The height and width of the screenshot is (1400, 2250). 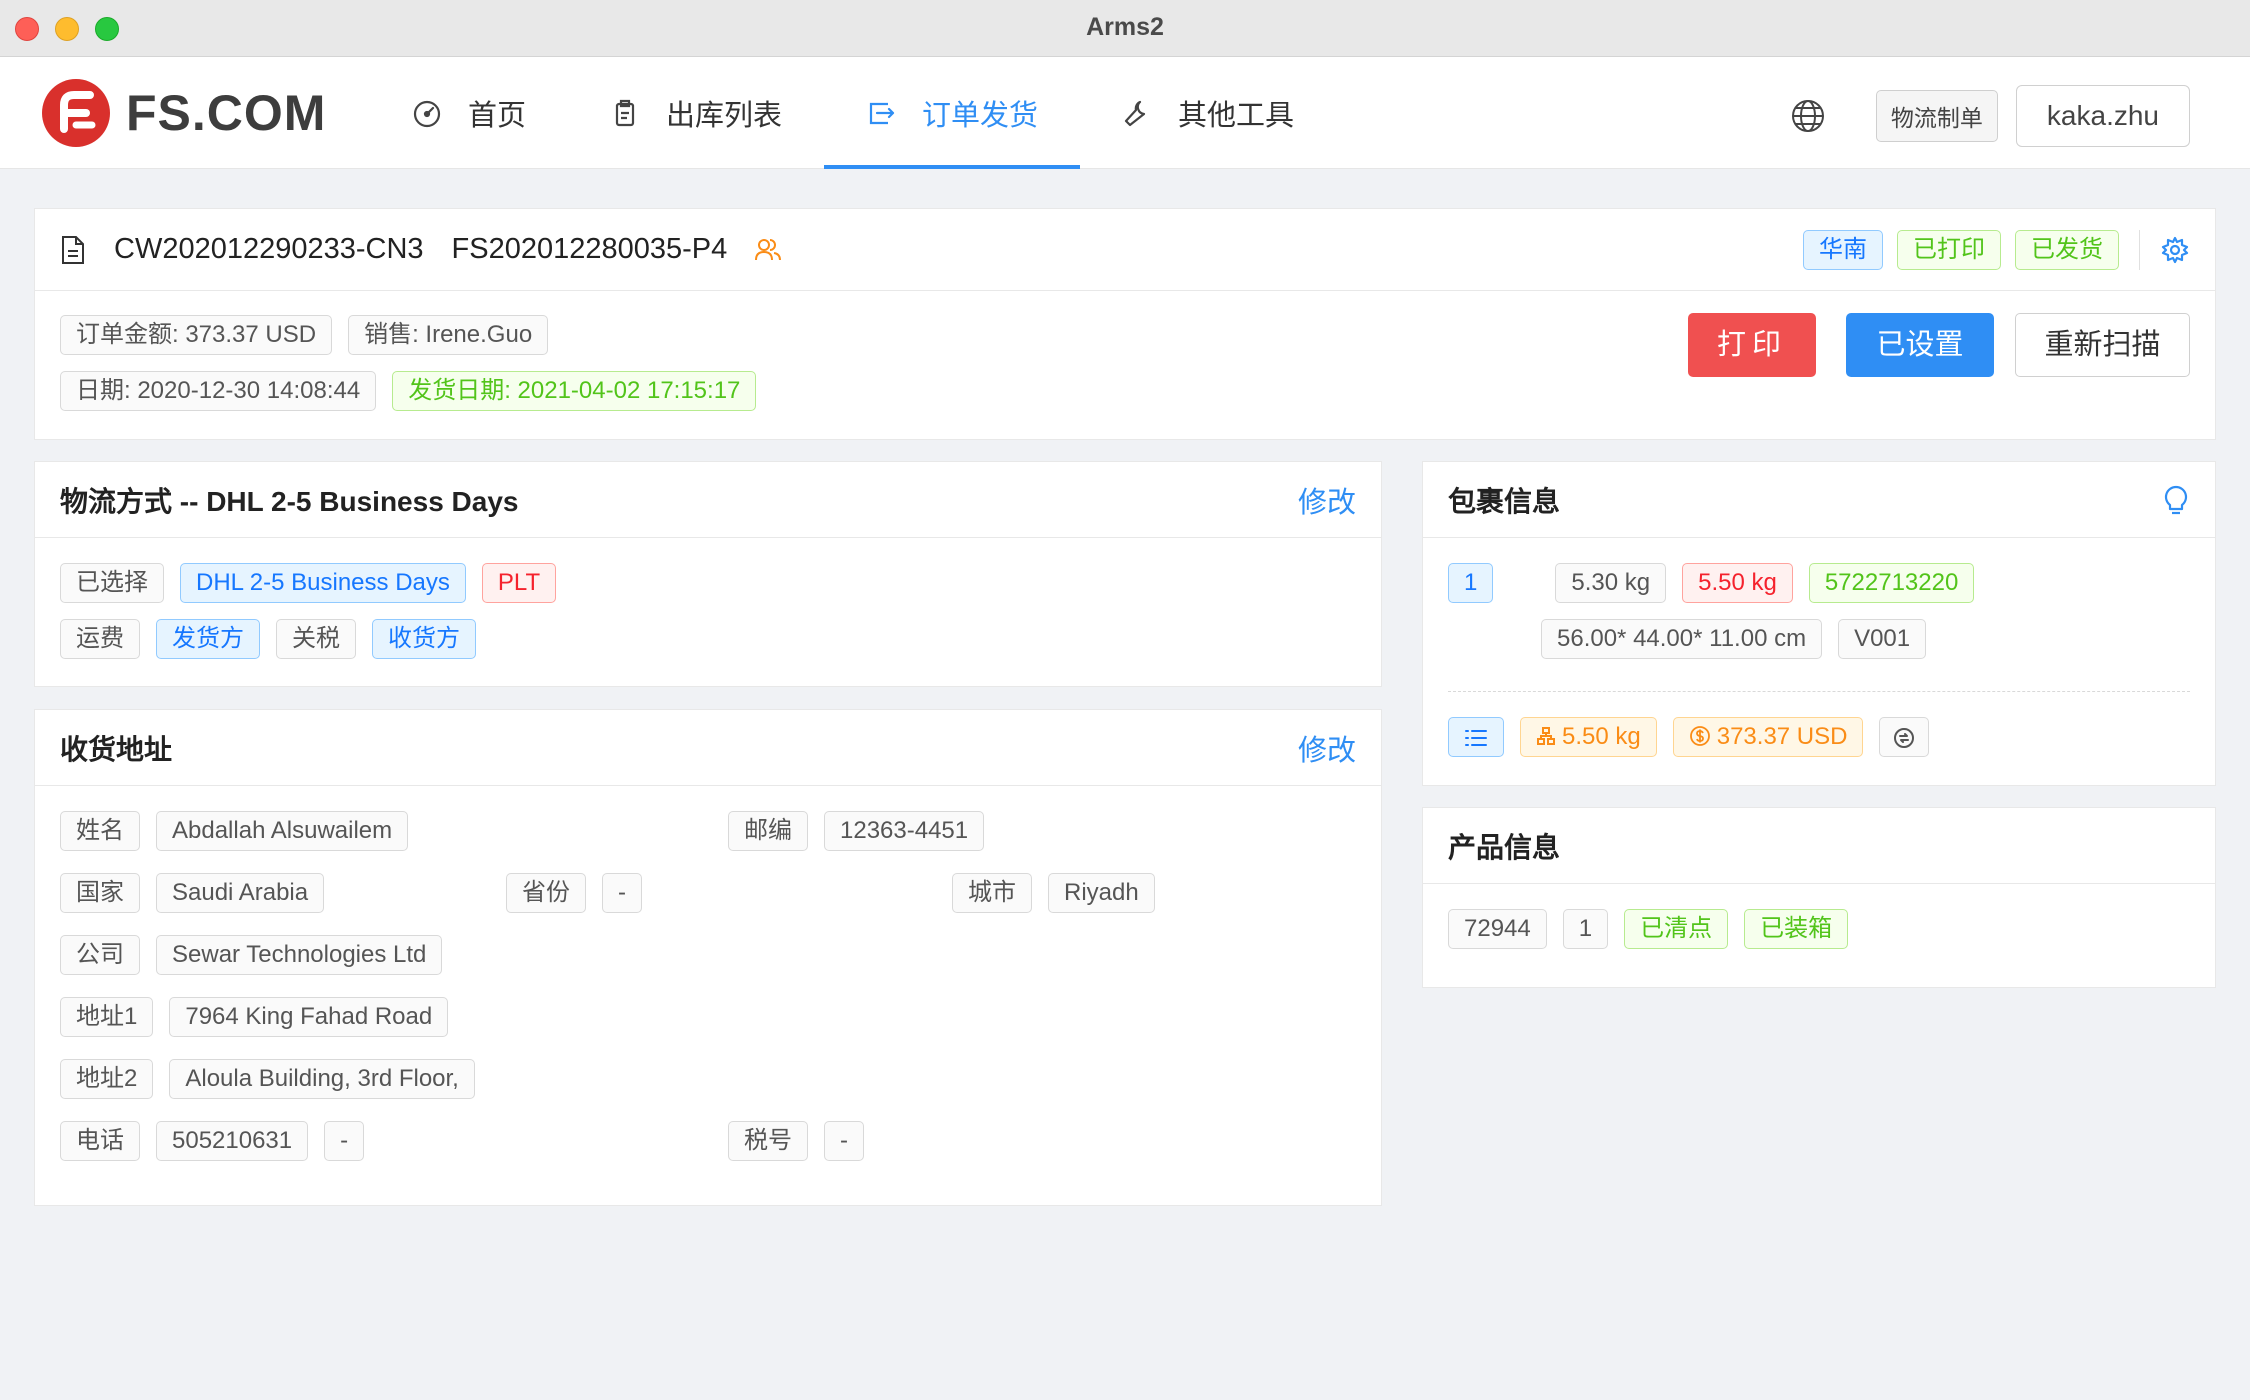 I want to click on nav-item-other-tools: 其他工具, so click(x=1208, y=113).